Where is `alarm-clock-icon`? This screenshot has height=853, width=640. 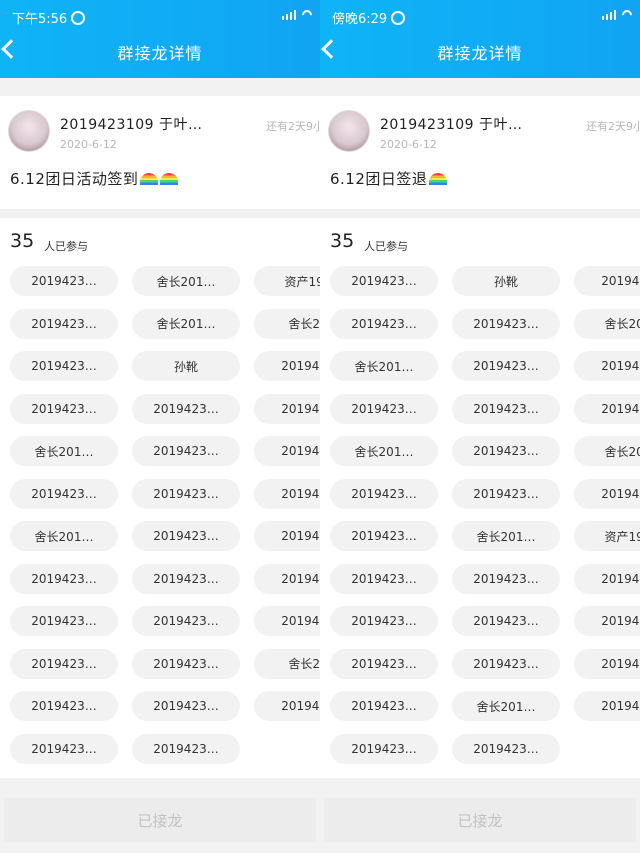 alarm-clock-icon is located at coordinates (398, 17).